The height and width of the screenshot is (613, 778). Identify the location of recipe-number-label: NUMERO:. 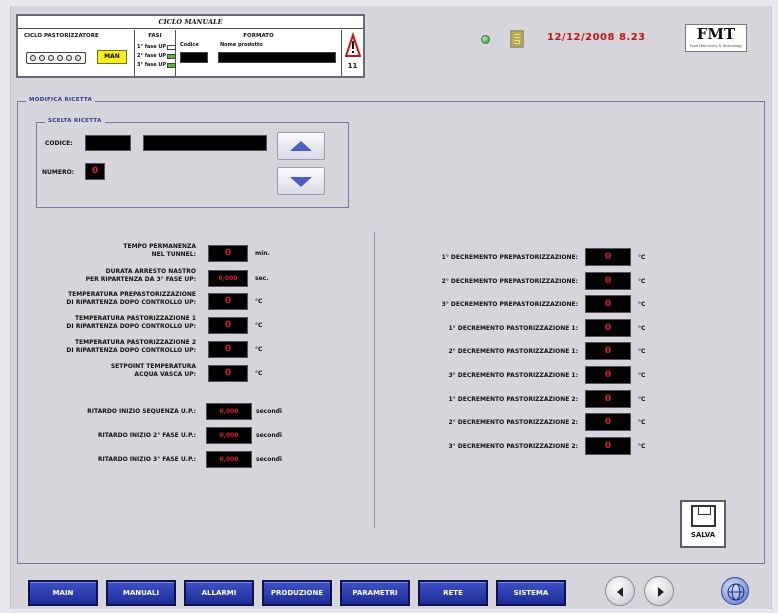
(58, 172).